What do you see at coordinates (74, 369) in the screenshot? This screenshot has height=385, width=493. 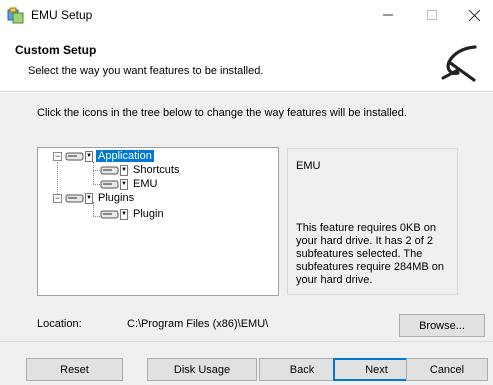 I see `reset-button: Reset` at bounding box center [74, 369].